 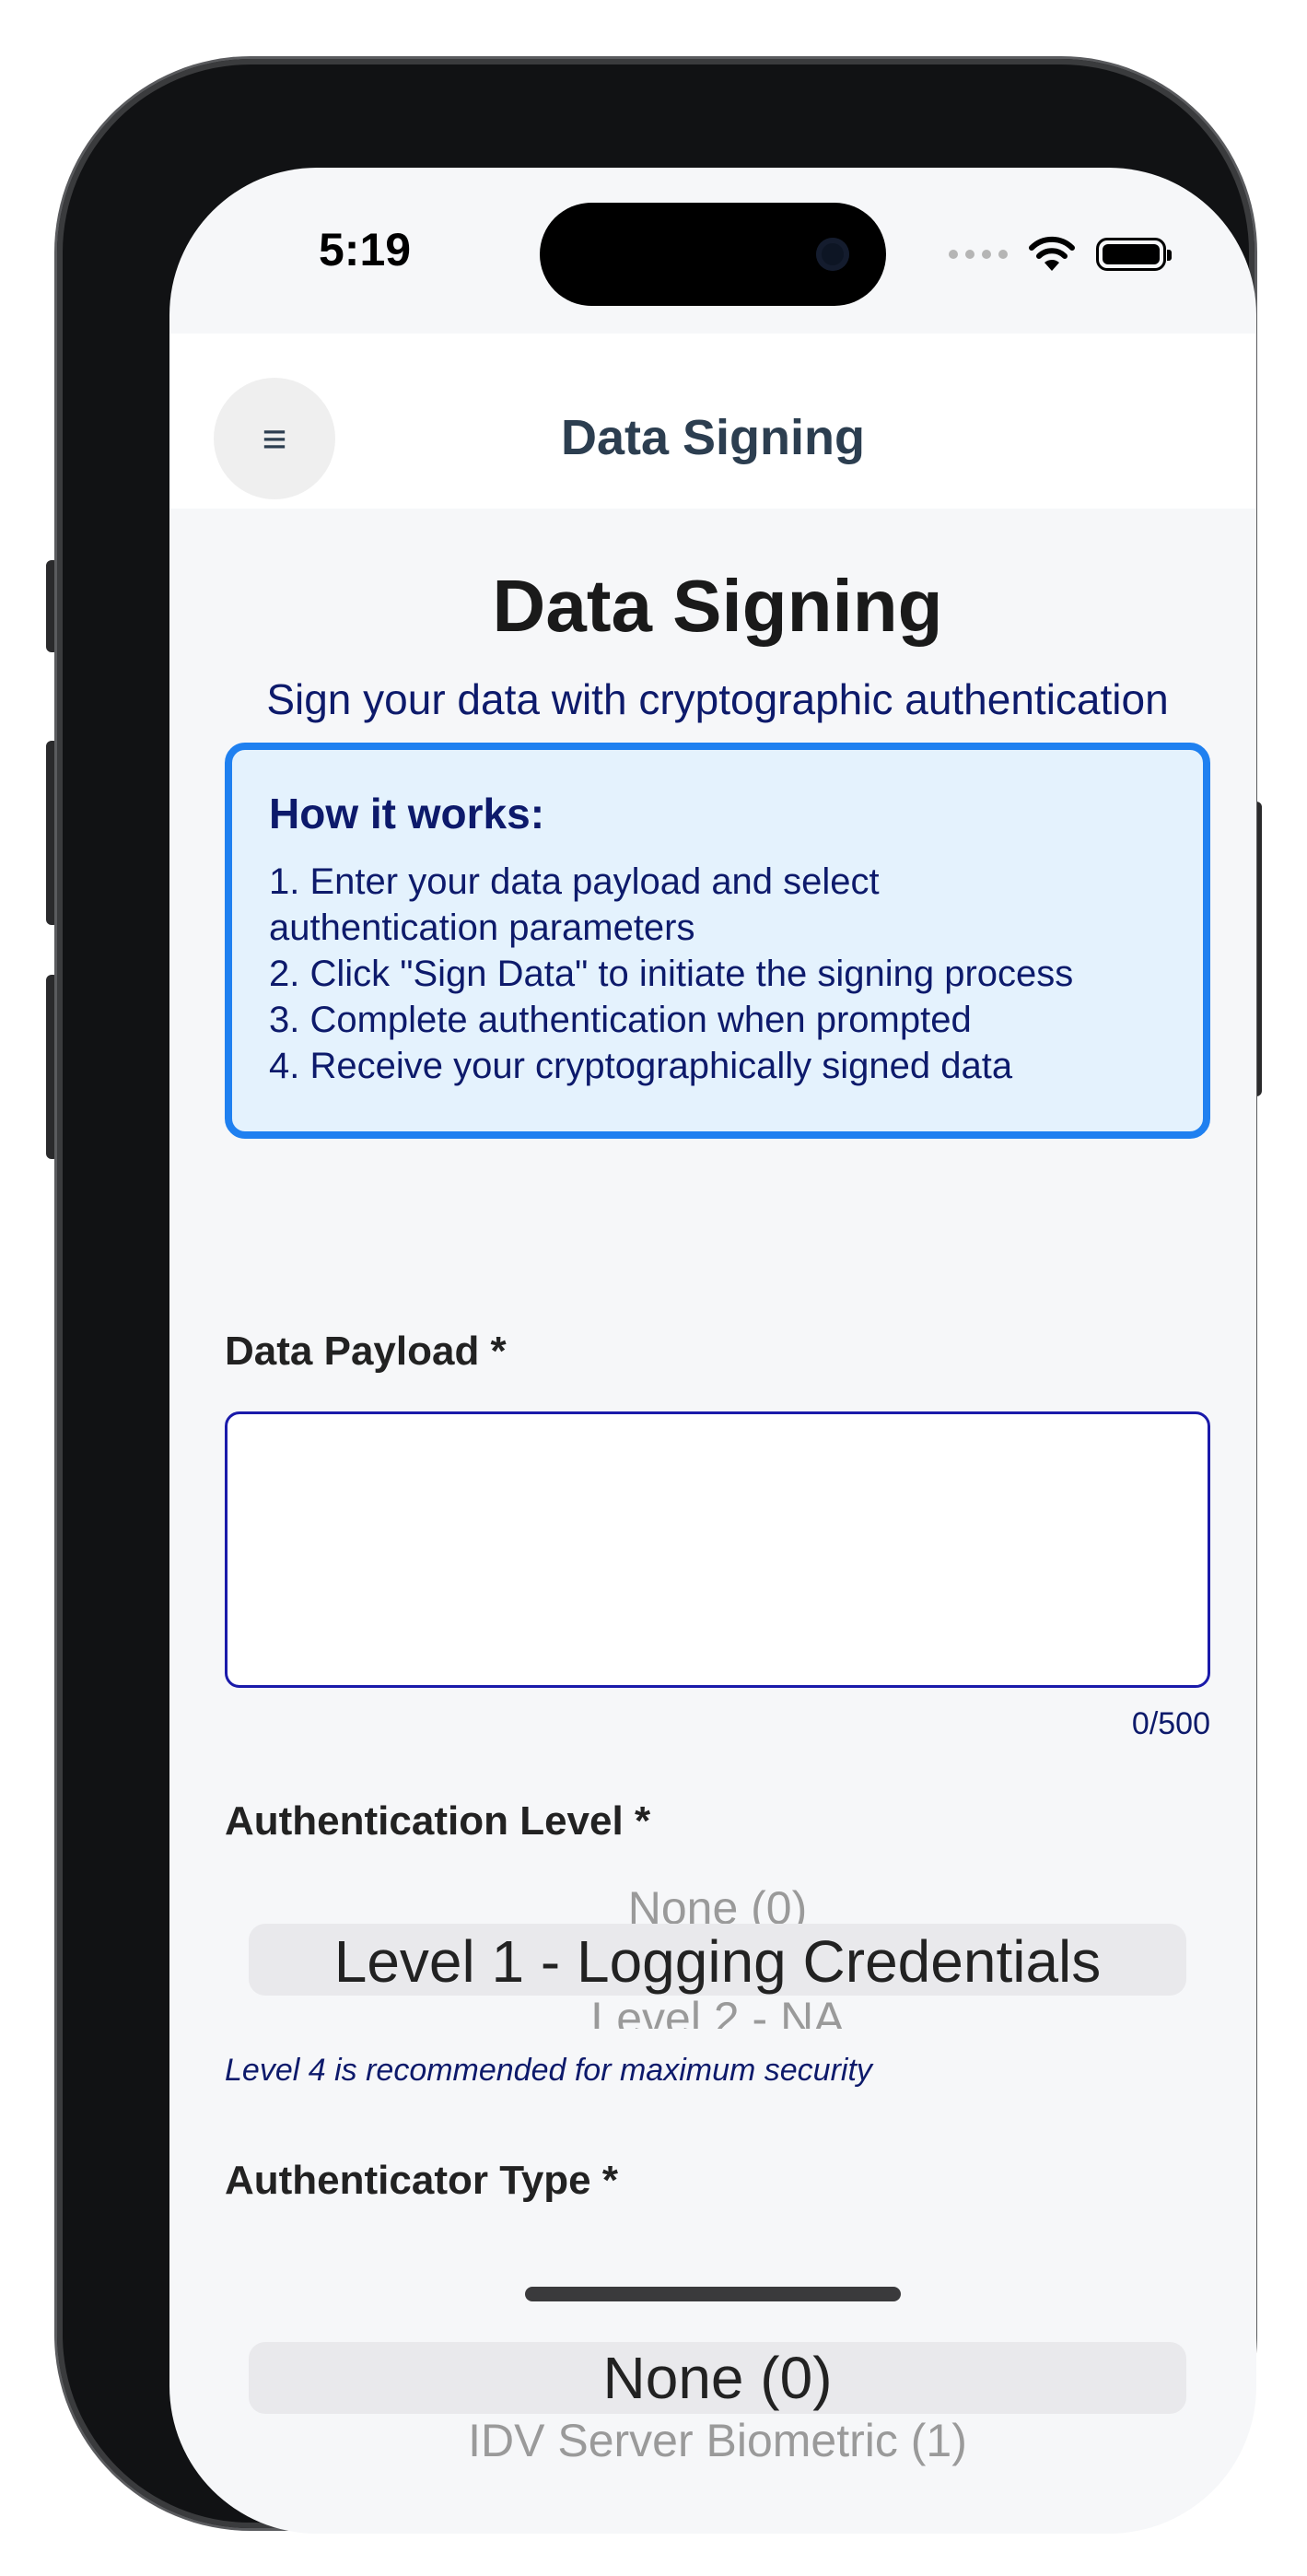 What do you see at coordinates (1170, 1723) in the screenshot?
I see `character-counter: 0/500` at bounding box center [1170, 1723].